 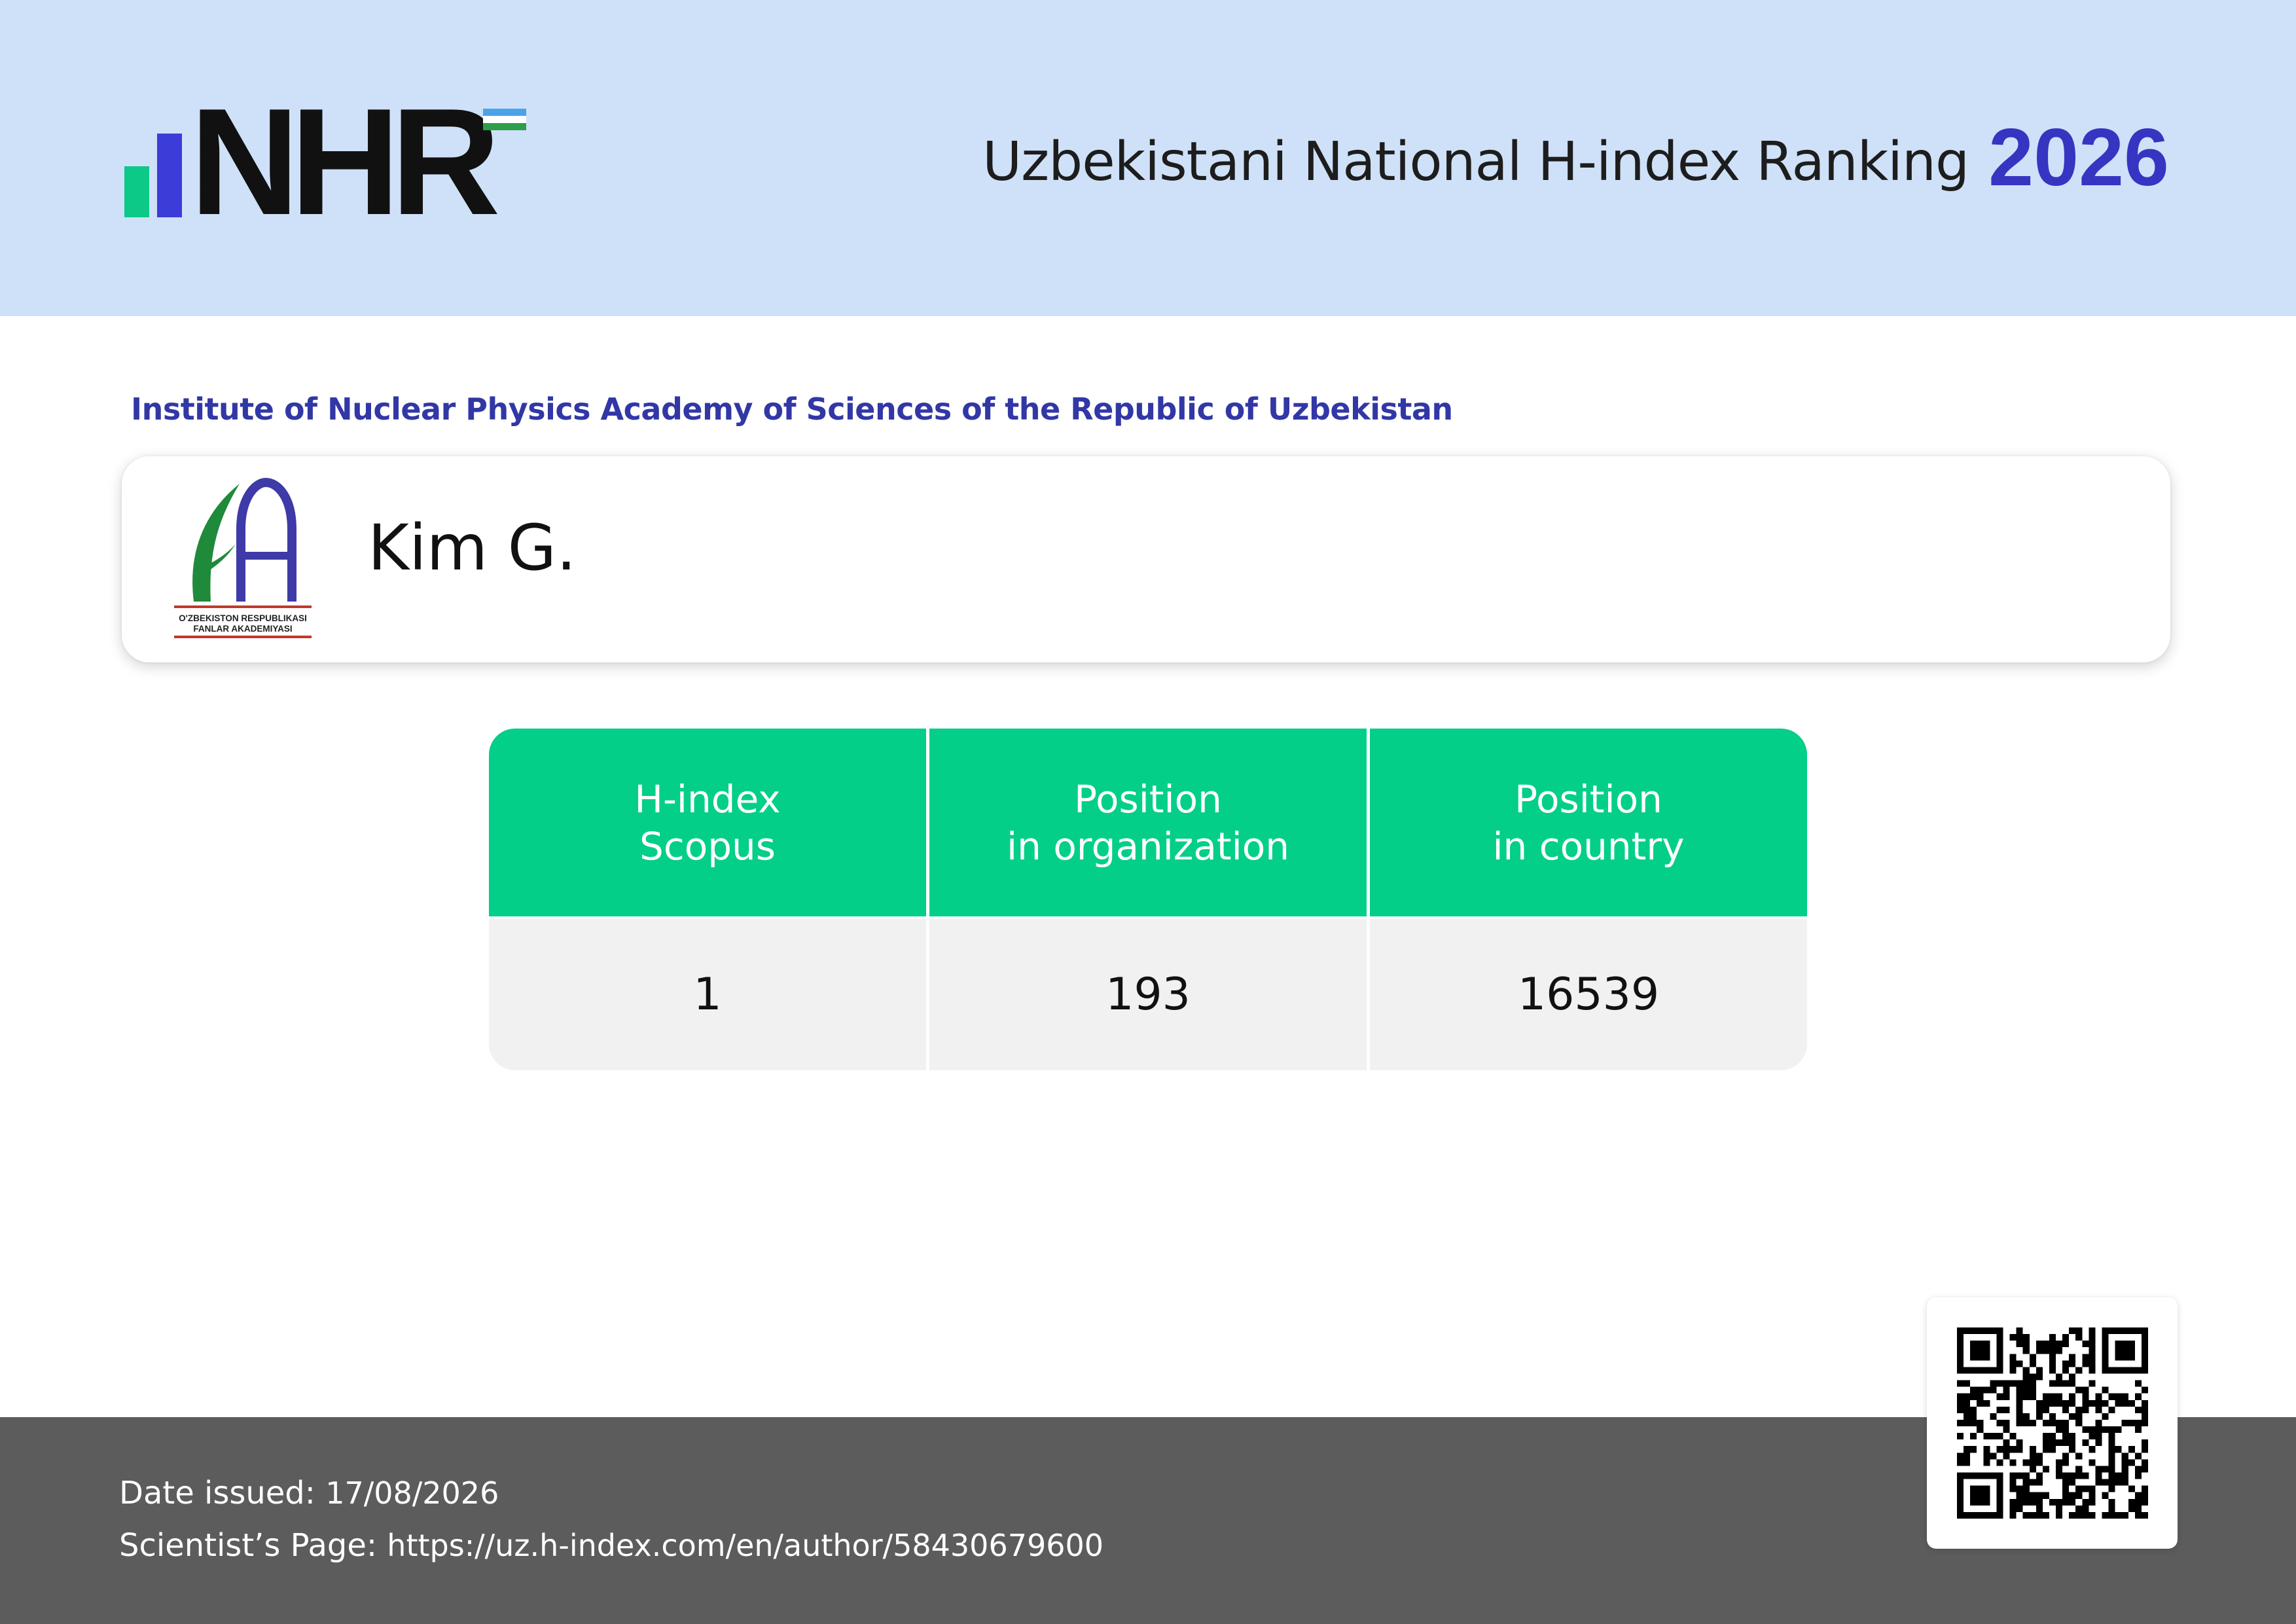 What do you see at coordinates (1475, 162) in the screenshot?
I see `header-title: Uzbekistani National H-index Ranking` at bounding box center [1475, 162].